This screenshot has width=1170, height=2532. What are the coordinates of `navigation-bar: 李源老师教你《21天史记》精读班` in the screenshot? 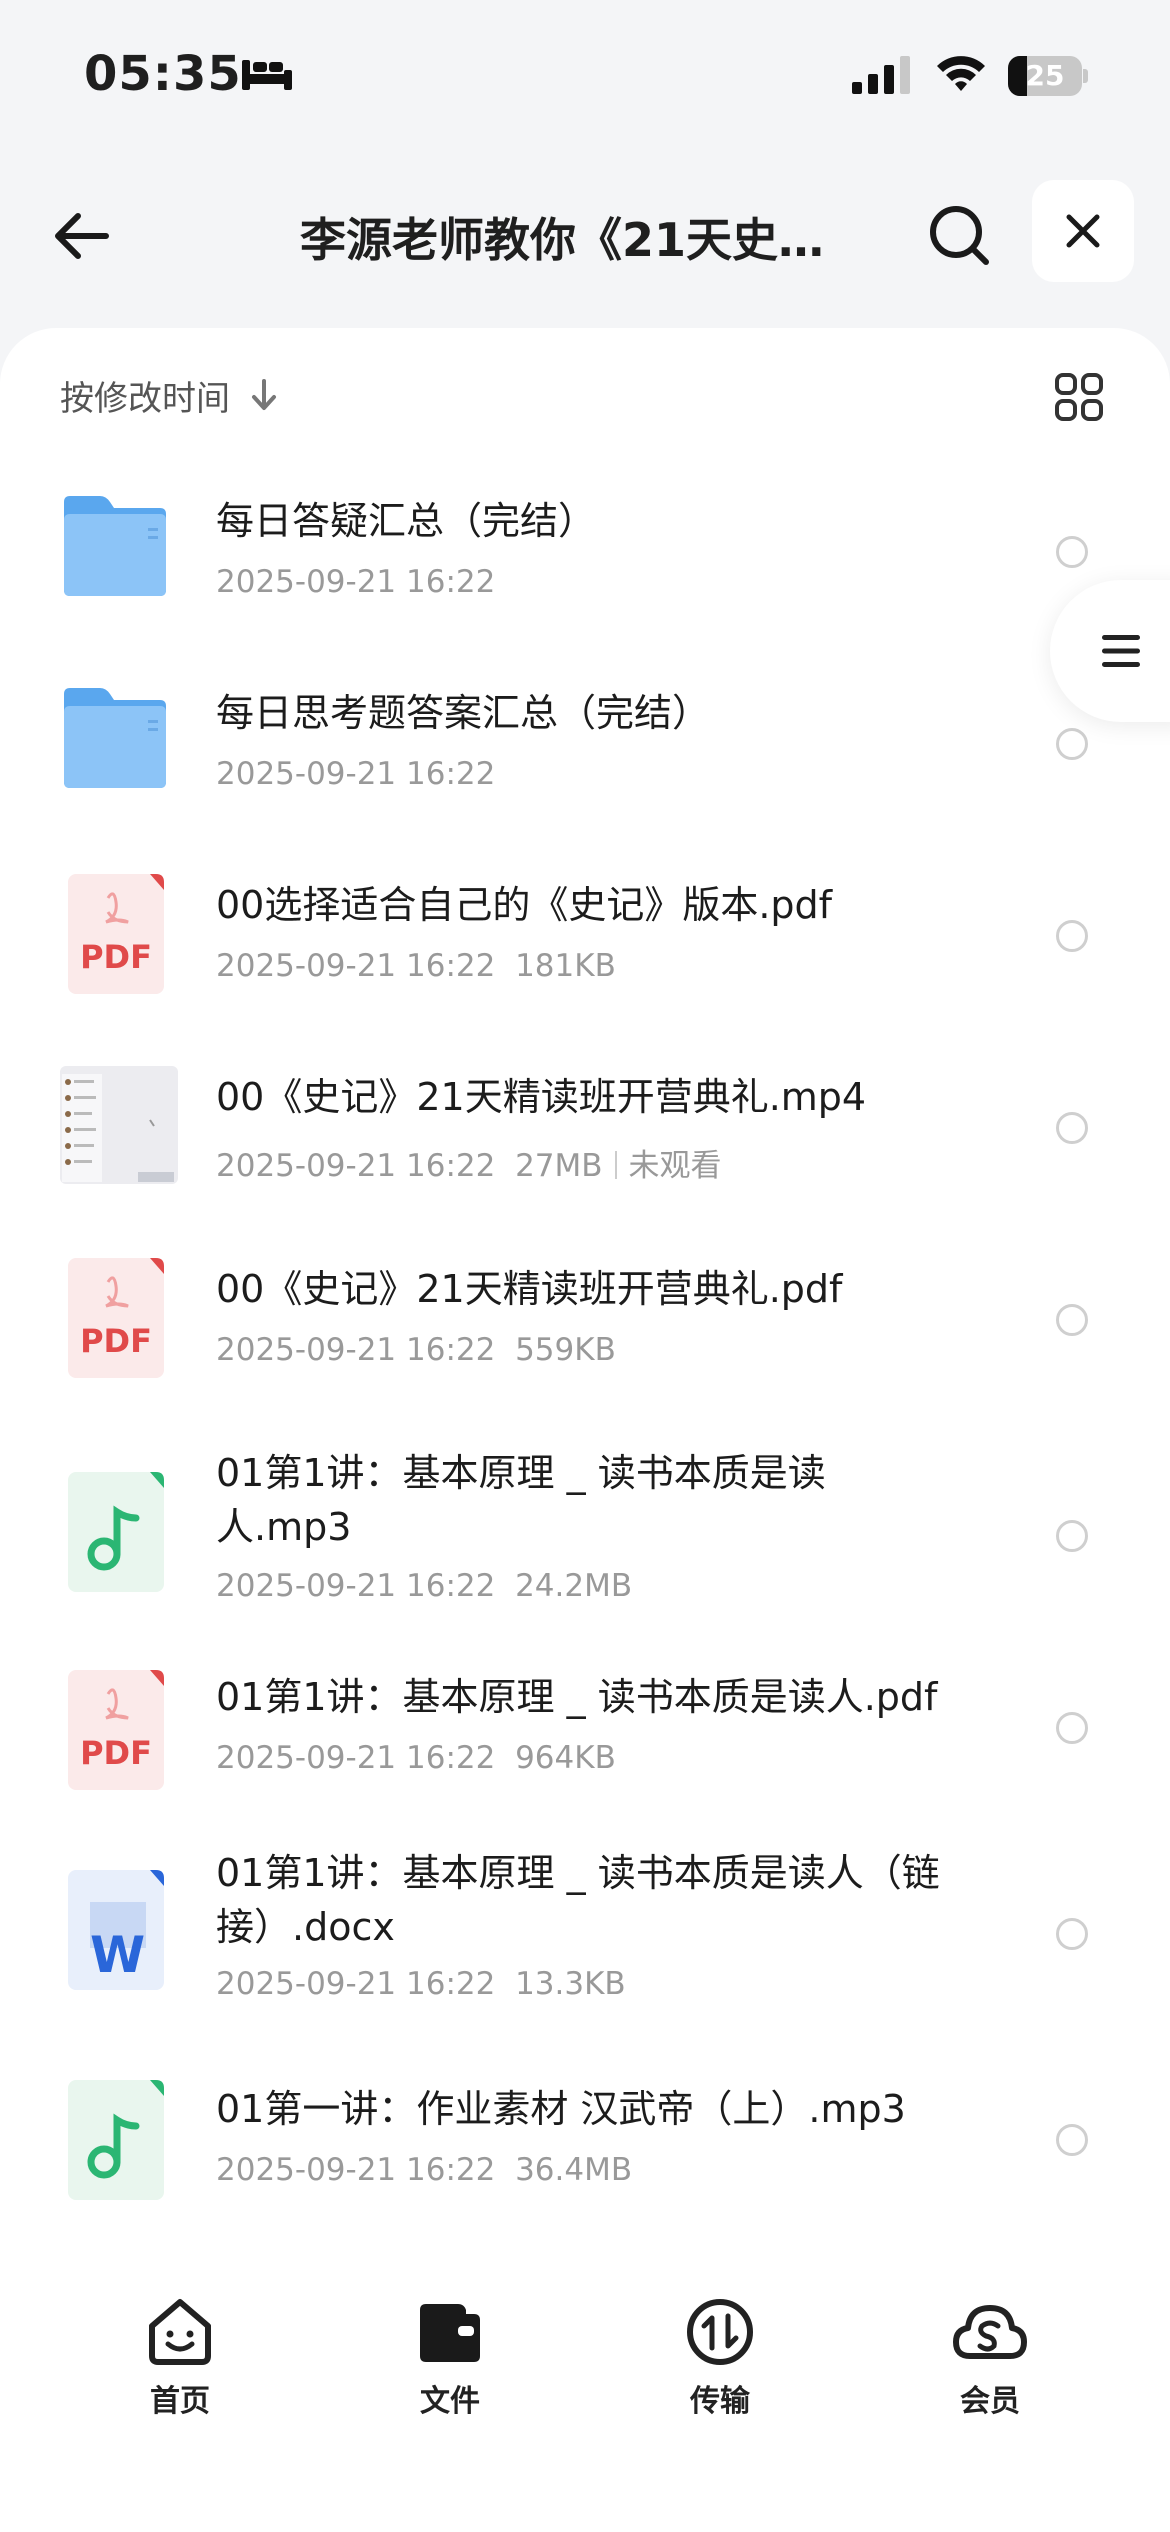 It's located at (585, 230).